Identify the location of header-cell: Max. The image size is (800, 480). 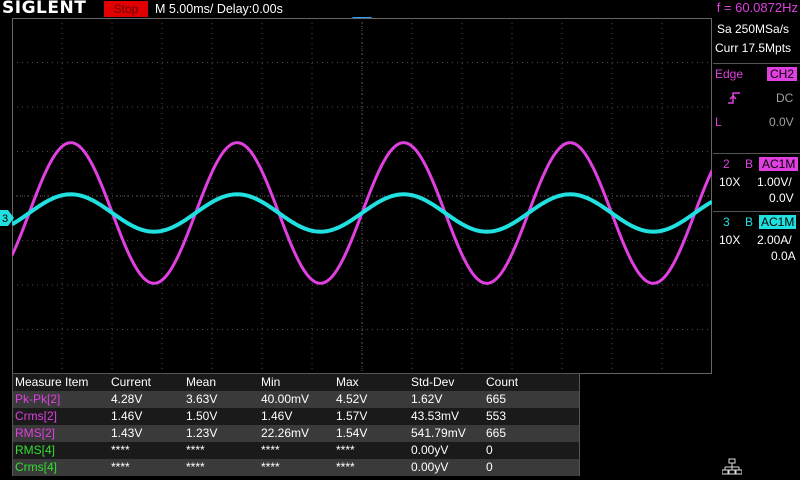
(347, 382).